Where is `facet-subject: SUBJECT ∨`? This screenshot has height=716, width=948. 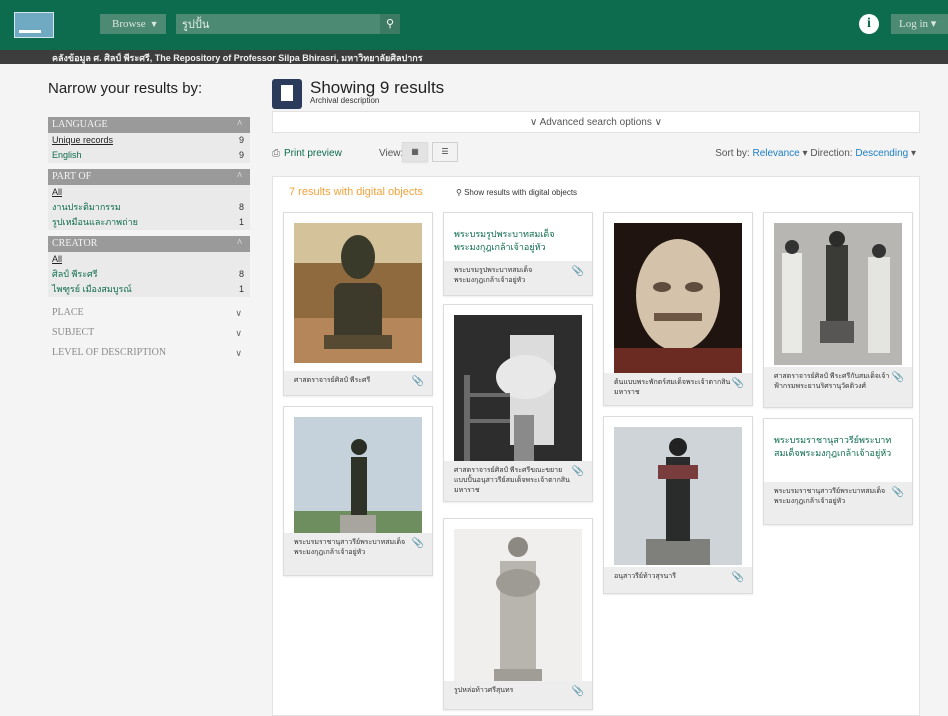
facet-subject: SUBJECT ∨ is located at coordinates (149, 333).